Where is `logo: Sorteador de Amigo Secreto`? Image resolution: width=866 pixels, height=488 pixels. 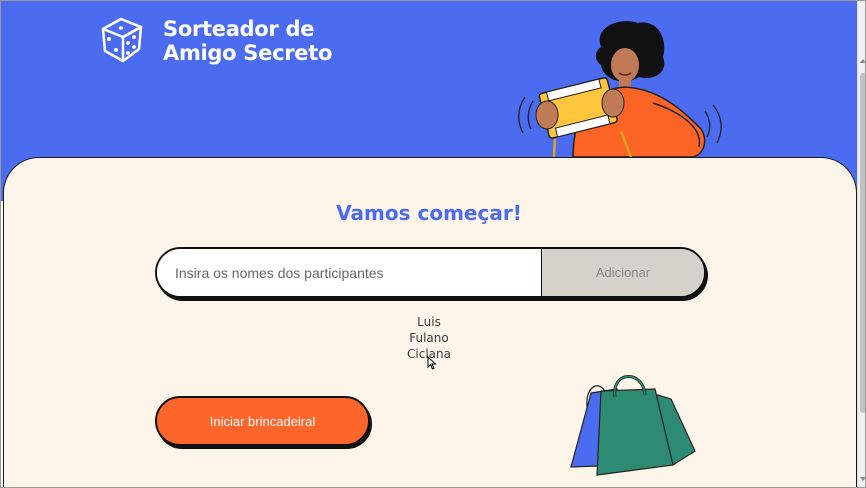 logo: Sorteador de Amigo Secreto is located at coordinates (214, 41).